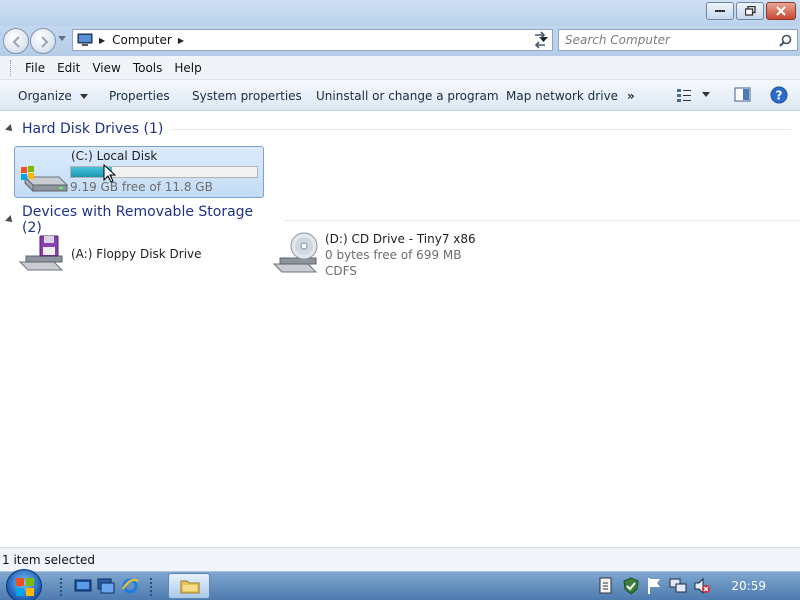 The image size is (800, 600). What do you see at coordinates (785, 40) in the screenshot?
I see `search-icon` at bounding box center [785, 40].